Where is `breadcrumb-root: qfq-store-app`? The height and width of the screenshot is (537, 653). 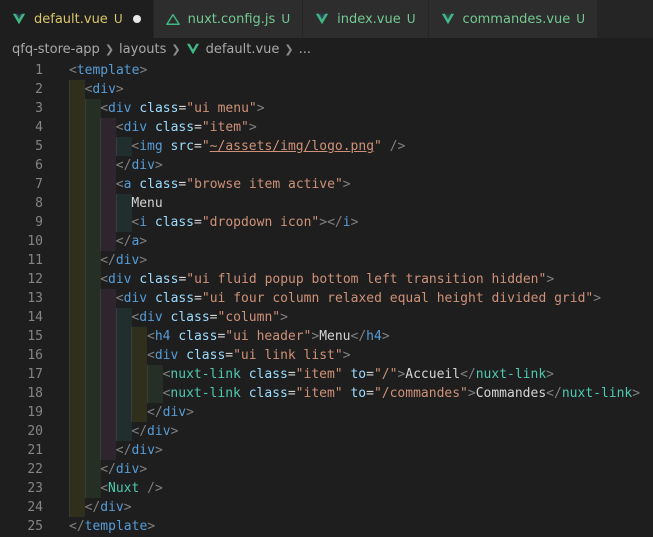
breadcrumb-root: qfq-store-app is located at coordinates (56, 49).